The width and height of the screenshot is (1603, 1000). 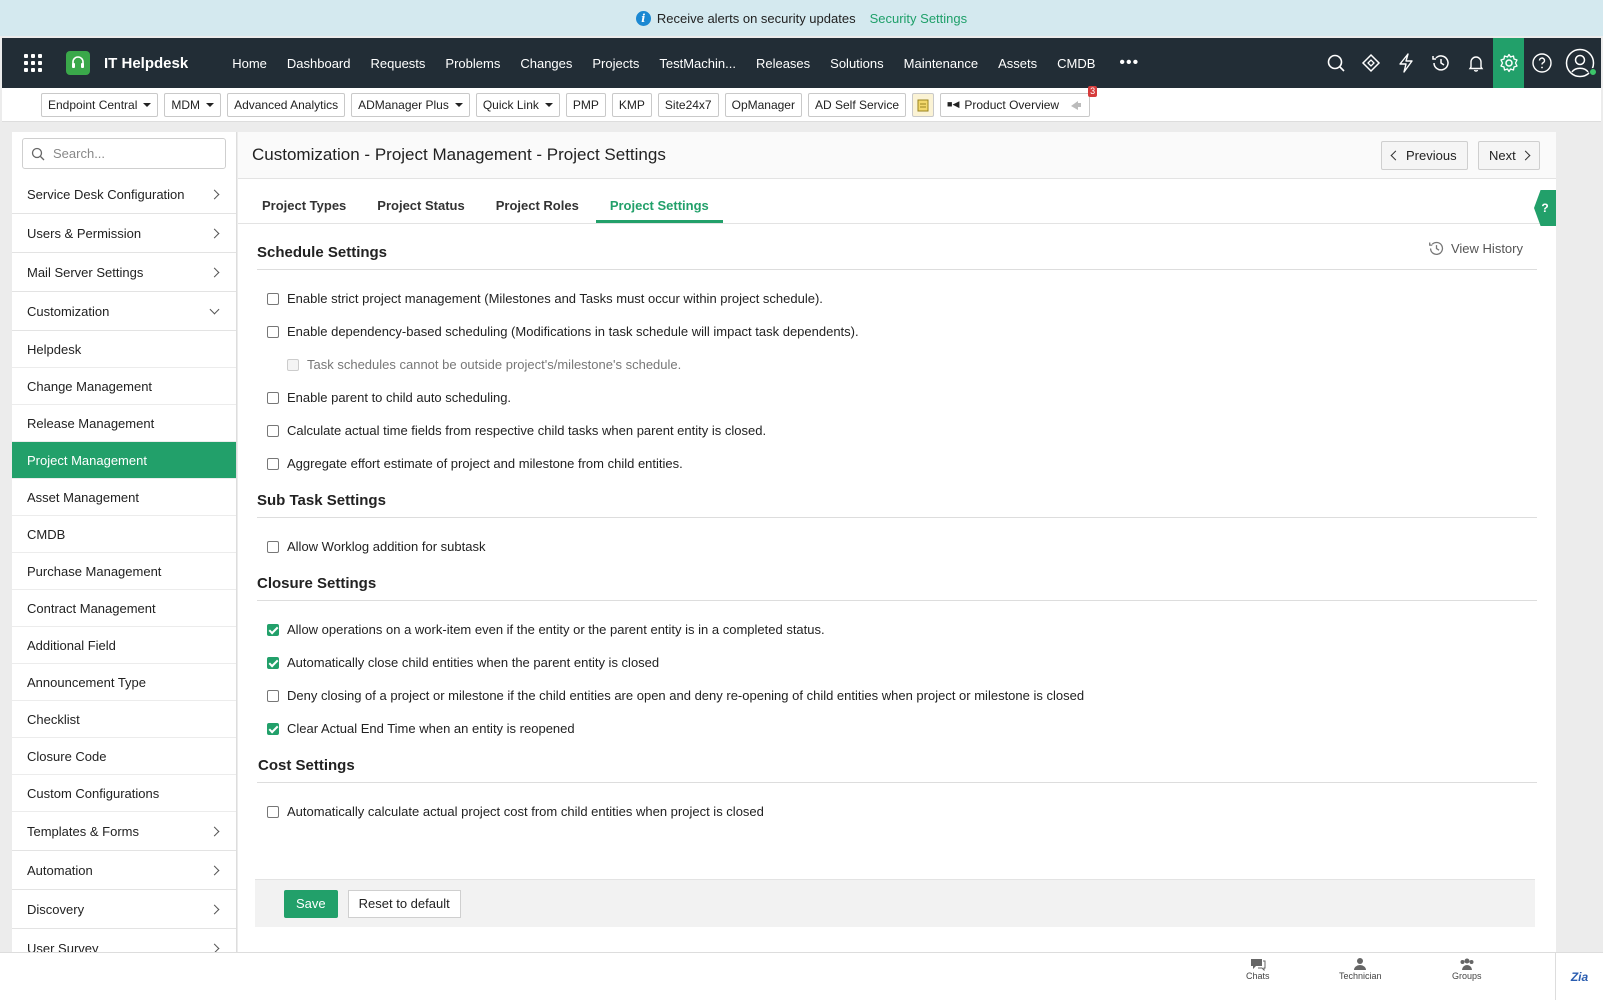 What do you see at coordinates (1405, 63) in the screenshot?
I see `lightning-icon` at bounding box center [1405, 63].